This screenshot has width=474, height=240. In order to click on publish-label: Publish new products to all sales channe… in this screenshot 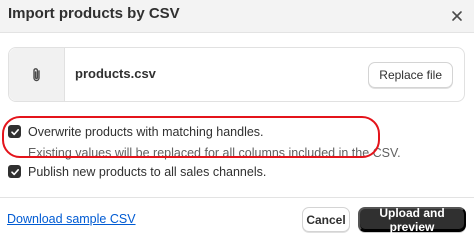, I will do `click(147, 172)`.